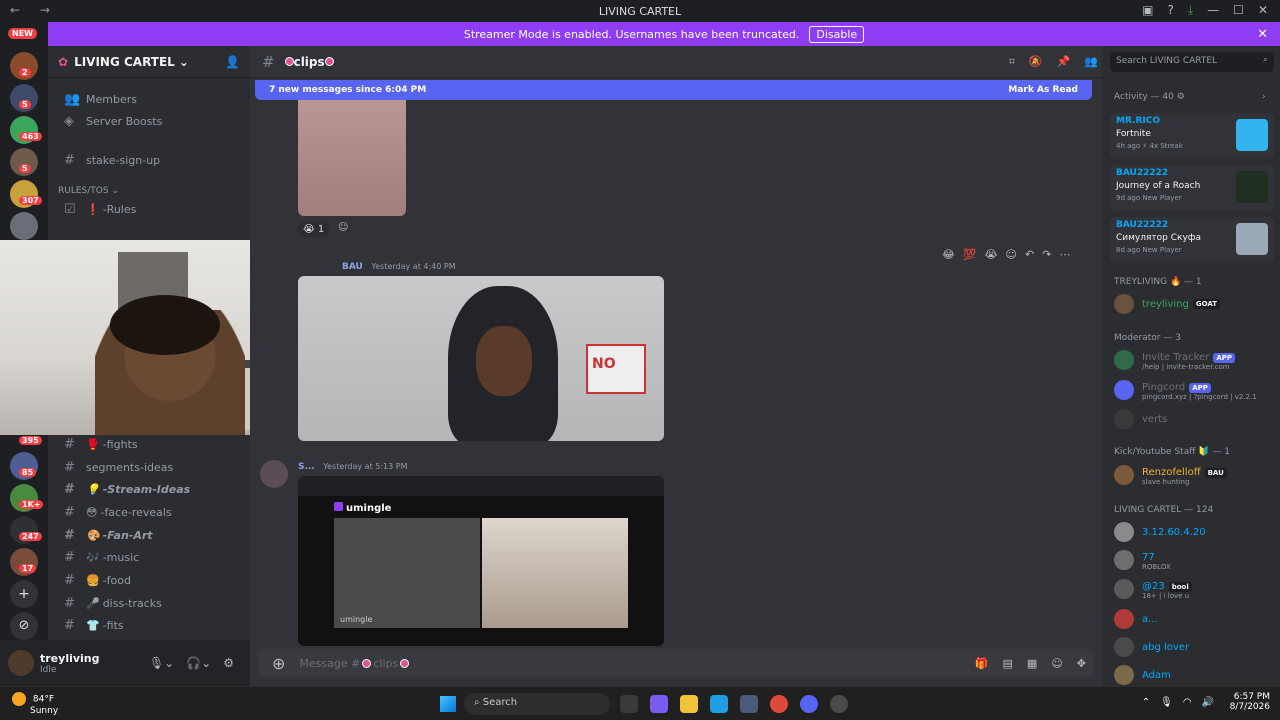 This screenshot has width=1280, height=720. I want to click on channel-fights: # 🥊 -fights, so click(149, 444).